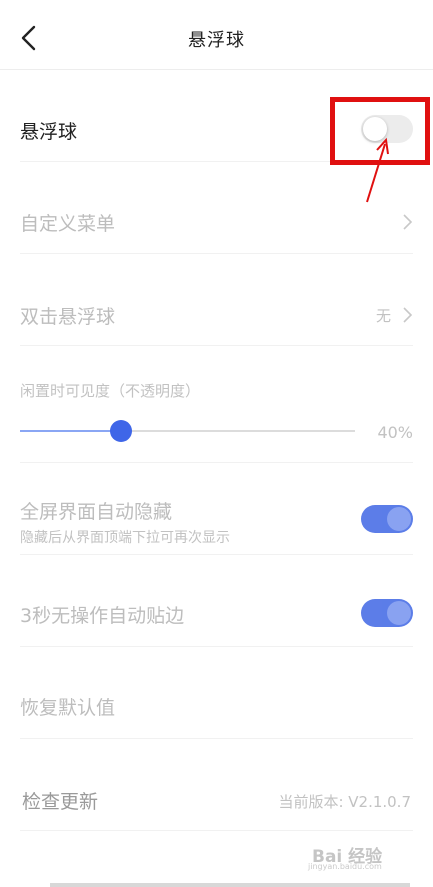 This screenshot has height=887, width=433. I want to click on baidu-watermark: Bai 经验 jingyan.baidu.com, so click(343, 855).